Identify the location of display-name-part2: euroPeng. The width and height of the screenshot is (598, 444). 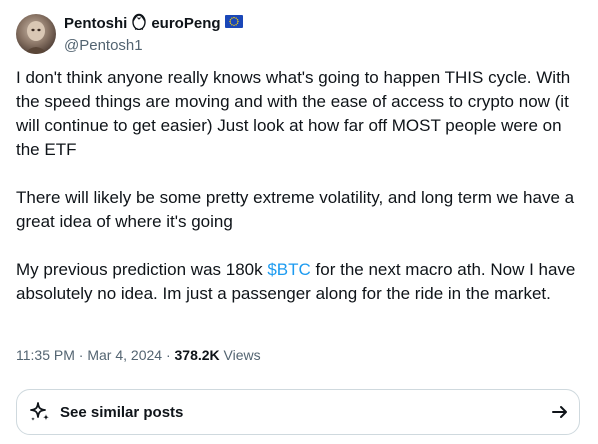
(186, 23).